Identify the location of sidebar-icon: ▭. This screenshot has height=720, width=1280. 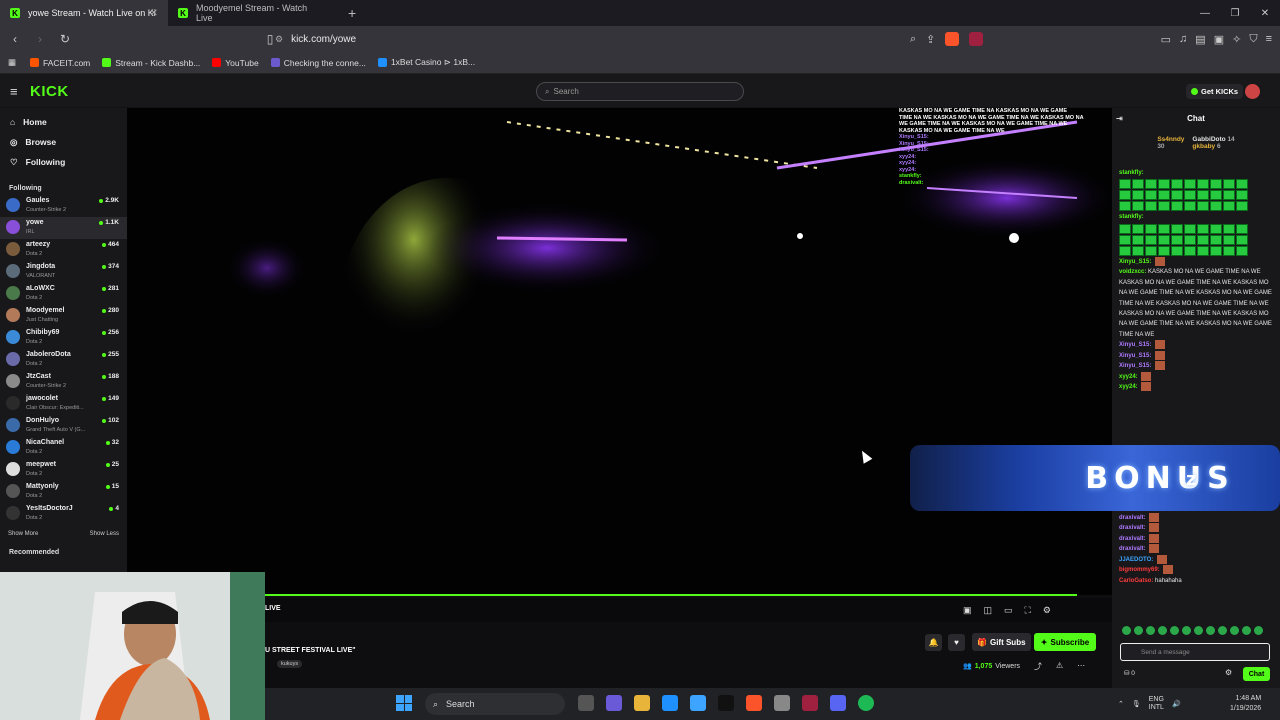
(1166, 39).